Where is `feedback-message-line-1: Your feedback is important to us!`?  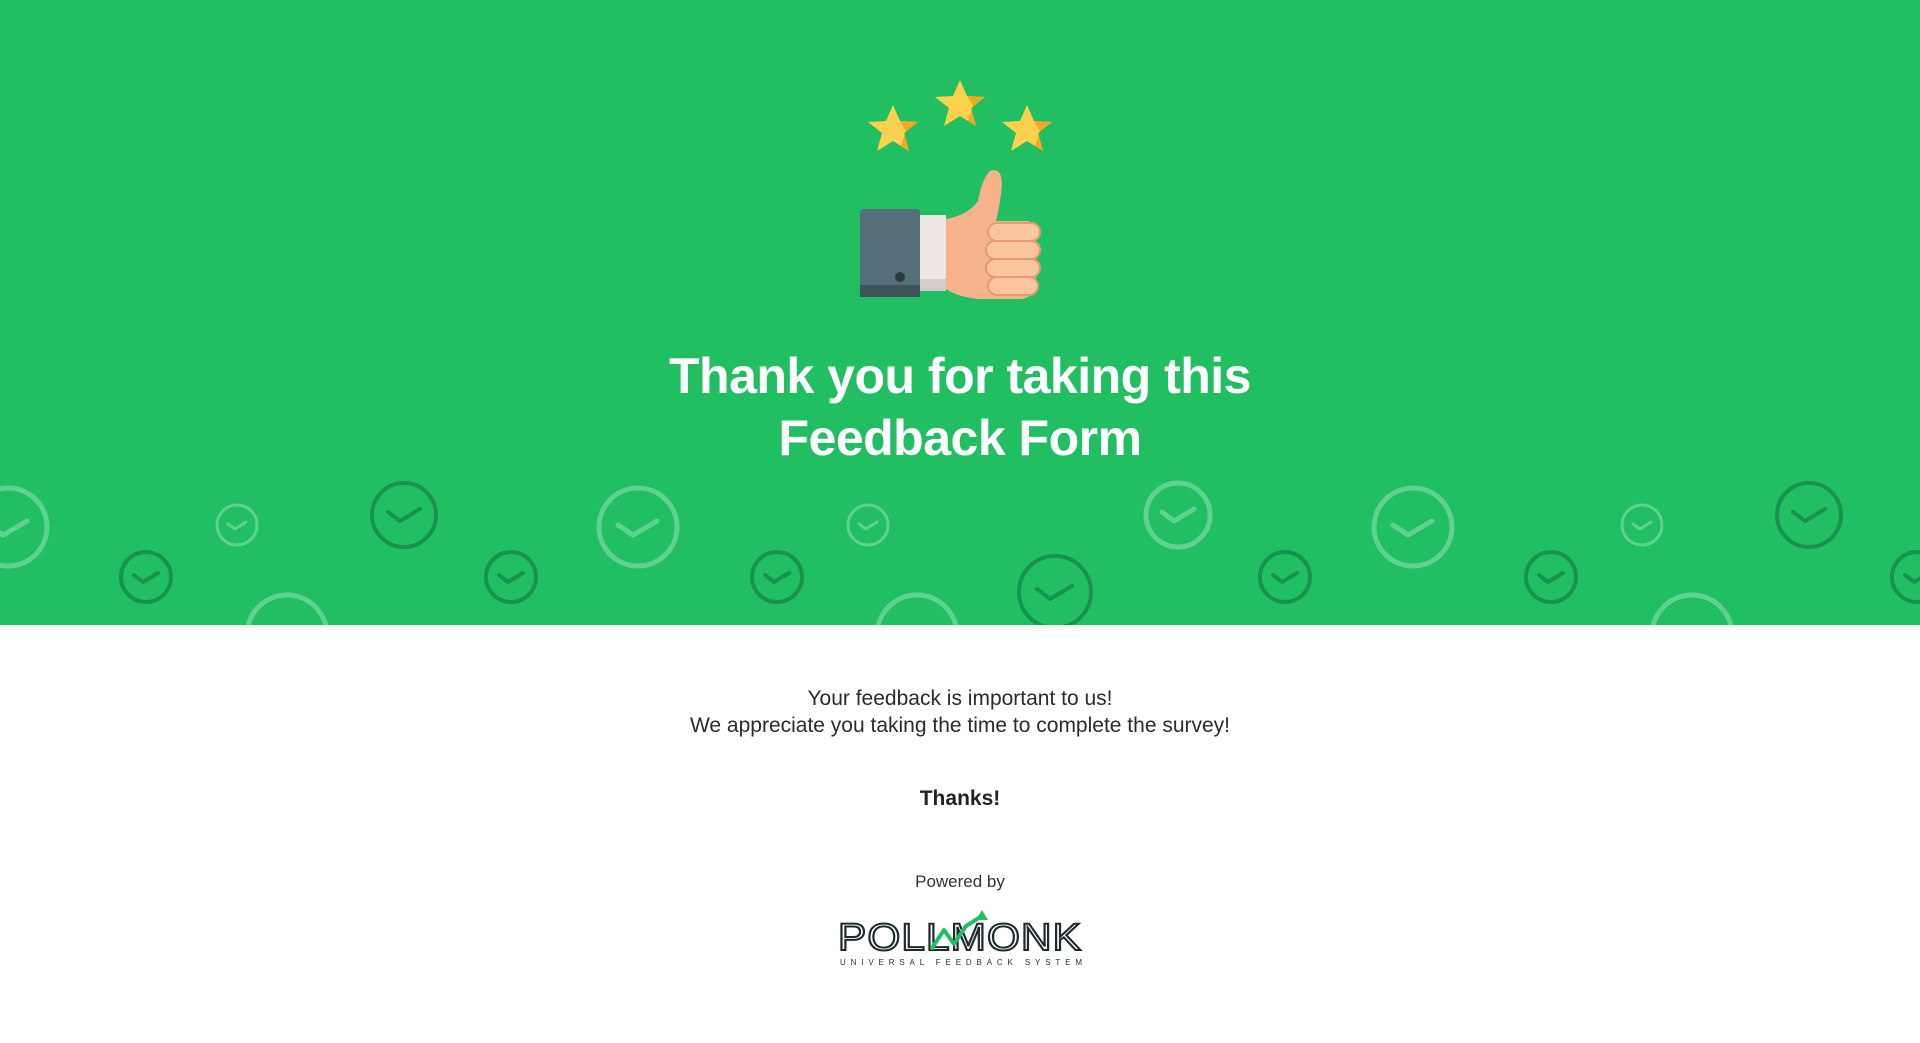 feedback-message-line-1: Your feedback is important to us! is located at coordinates (960, 698).